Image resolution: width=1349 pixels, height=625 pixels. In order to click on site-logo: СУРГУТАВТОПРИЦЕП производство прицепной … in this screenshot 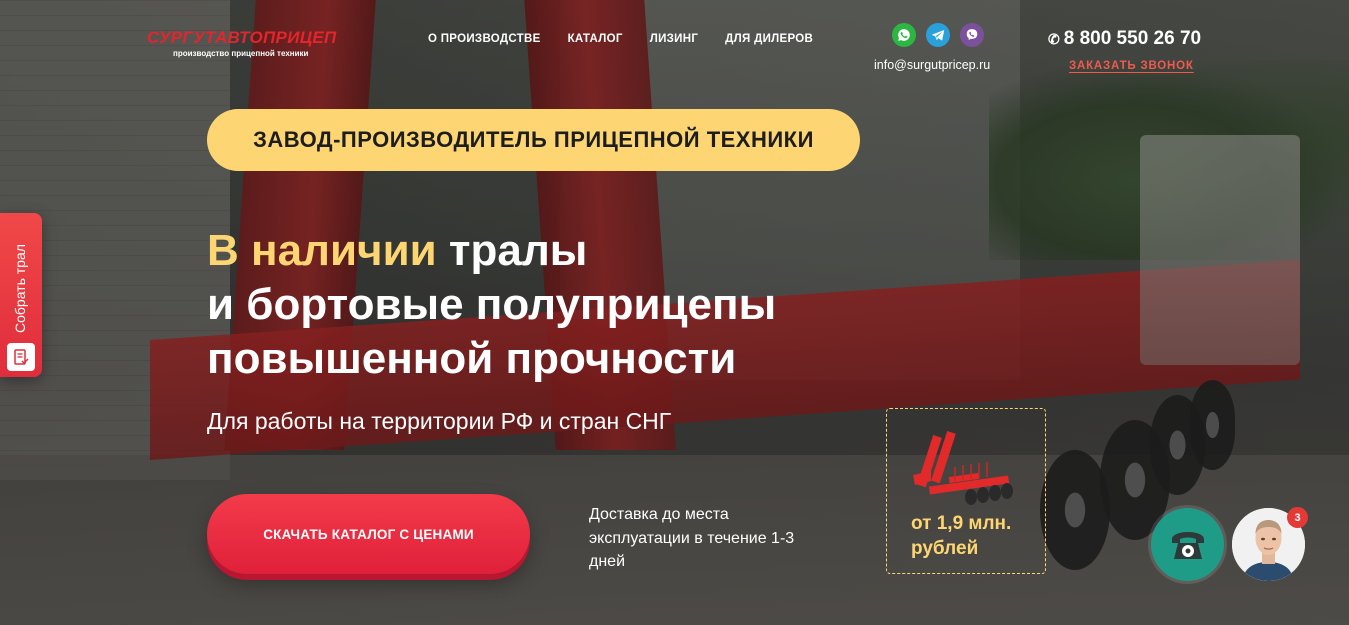, I will do `click(242, 43)`.